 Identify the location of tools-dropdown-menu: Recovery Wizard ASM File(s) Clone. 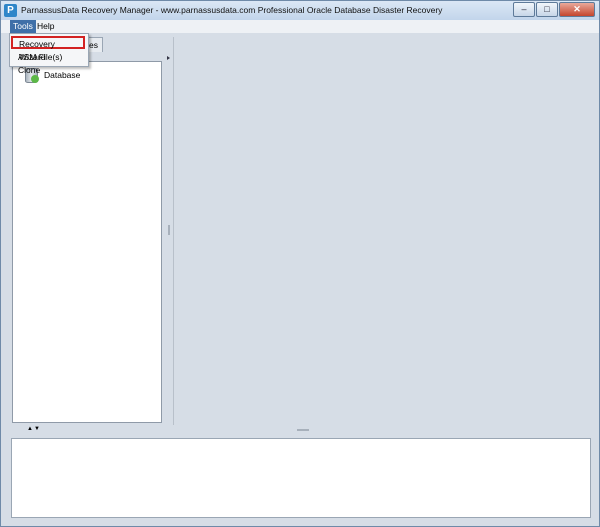
(49, 54).